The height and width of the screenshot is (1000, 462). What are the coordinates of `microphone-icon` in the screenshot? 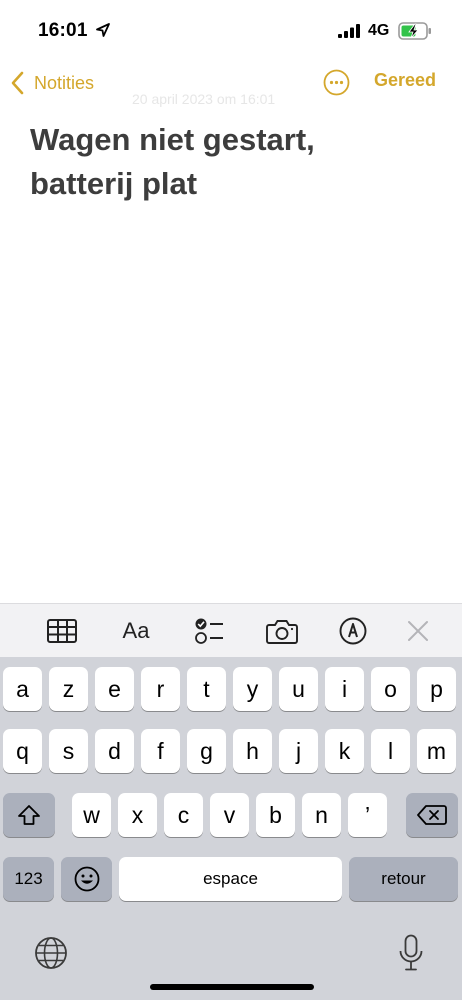 It's located at (411, 953).